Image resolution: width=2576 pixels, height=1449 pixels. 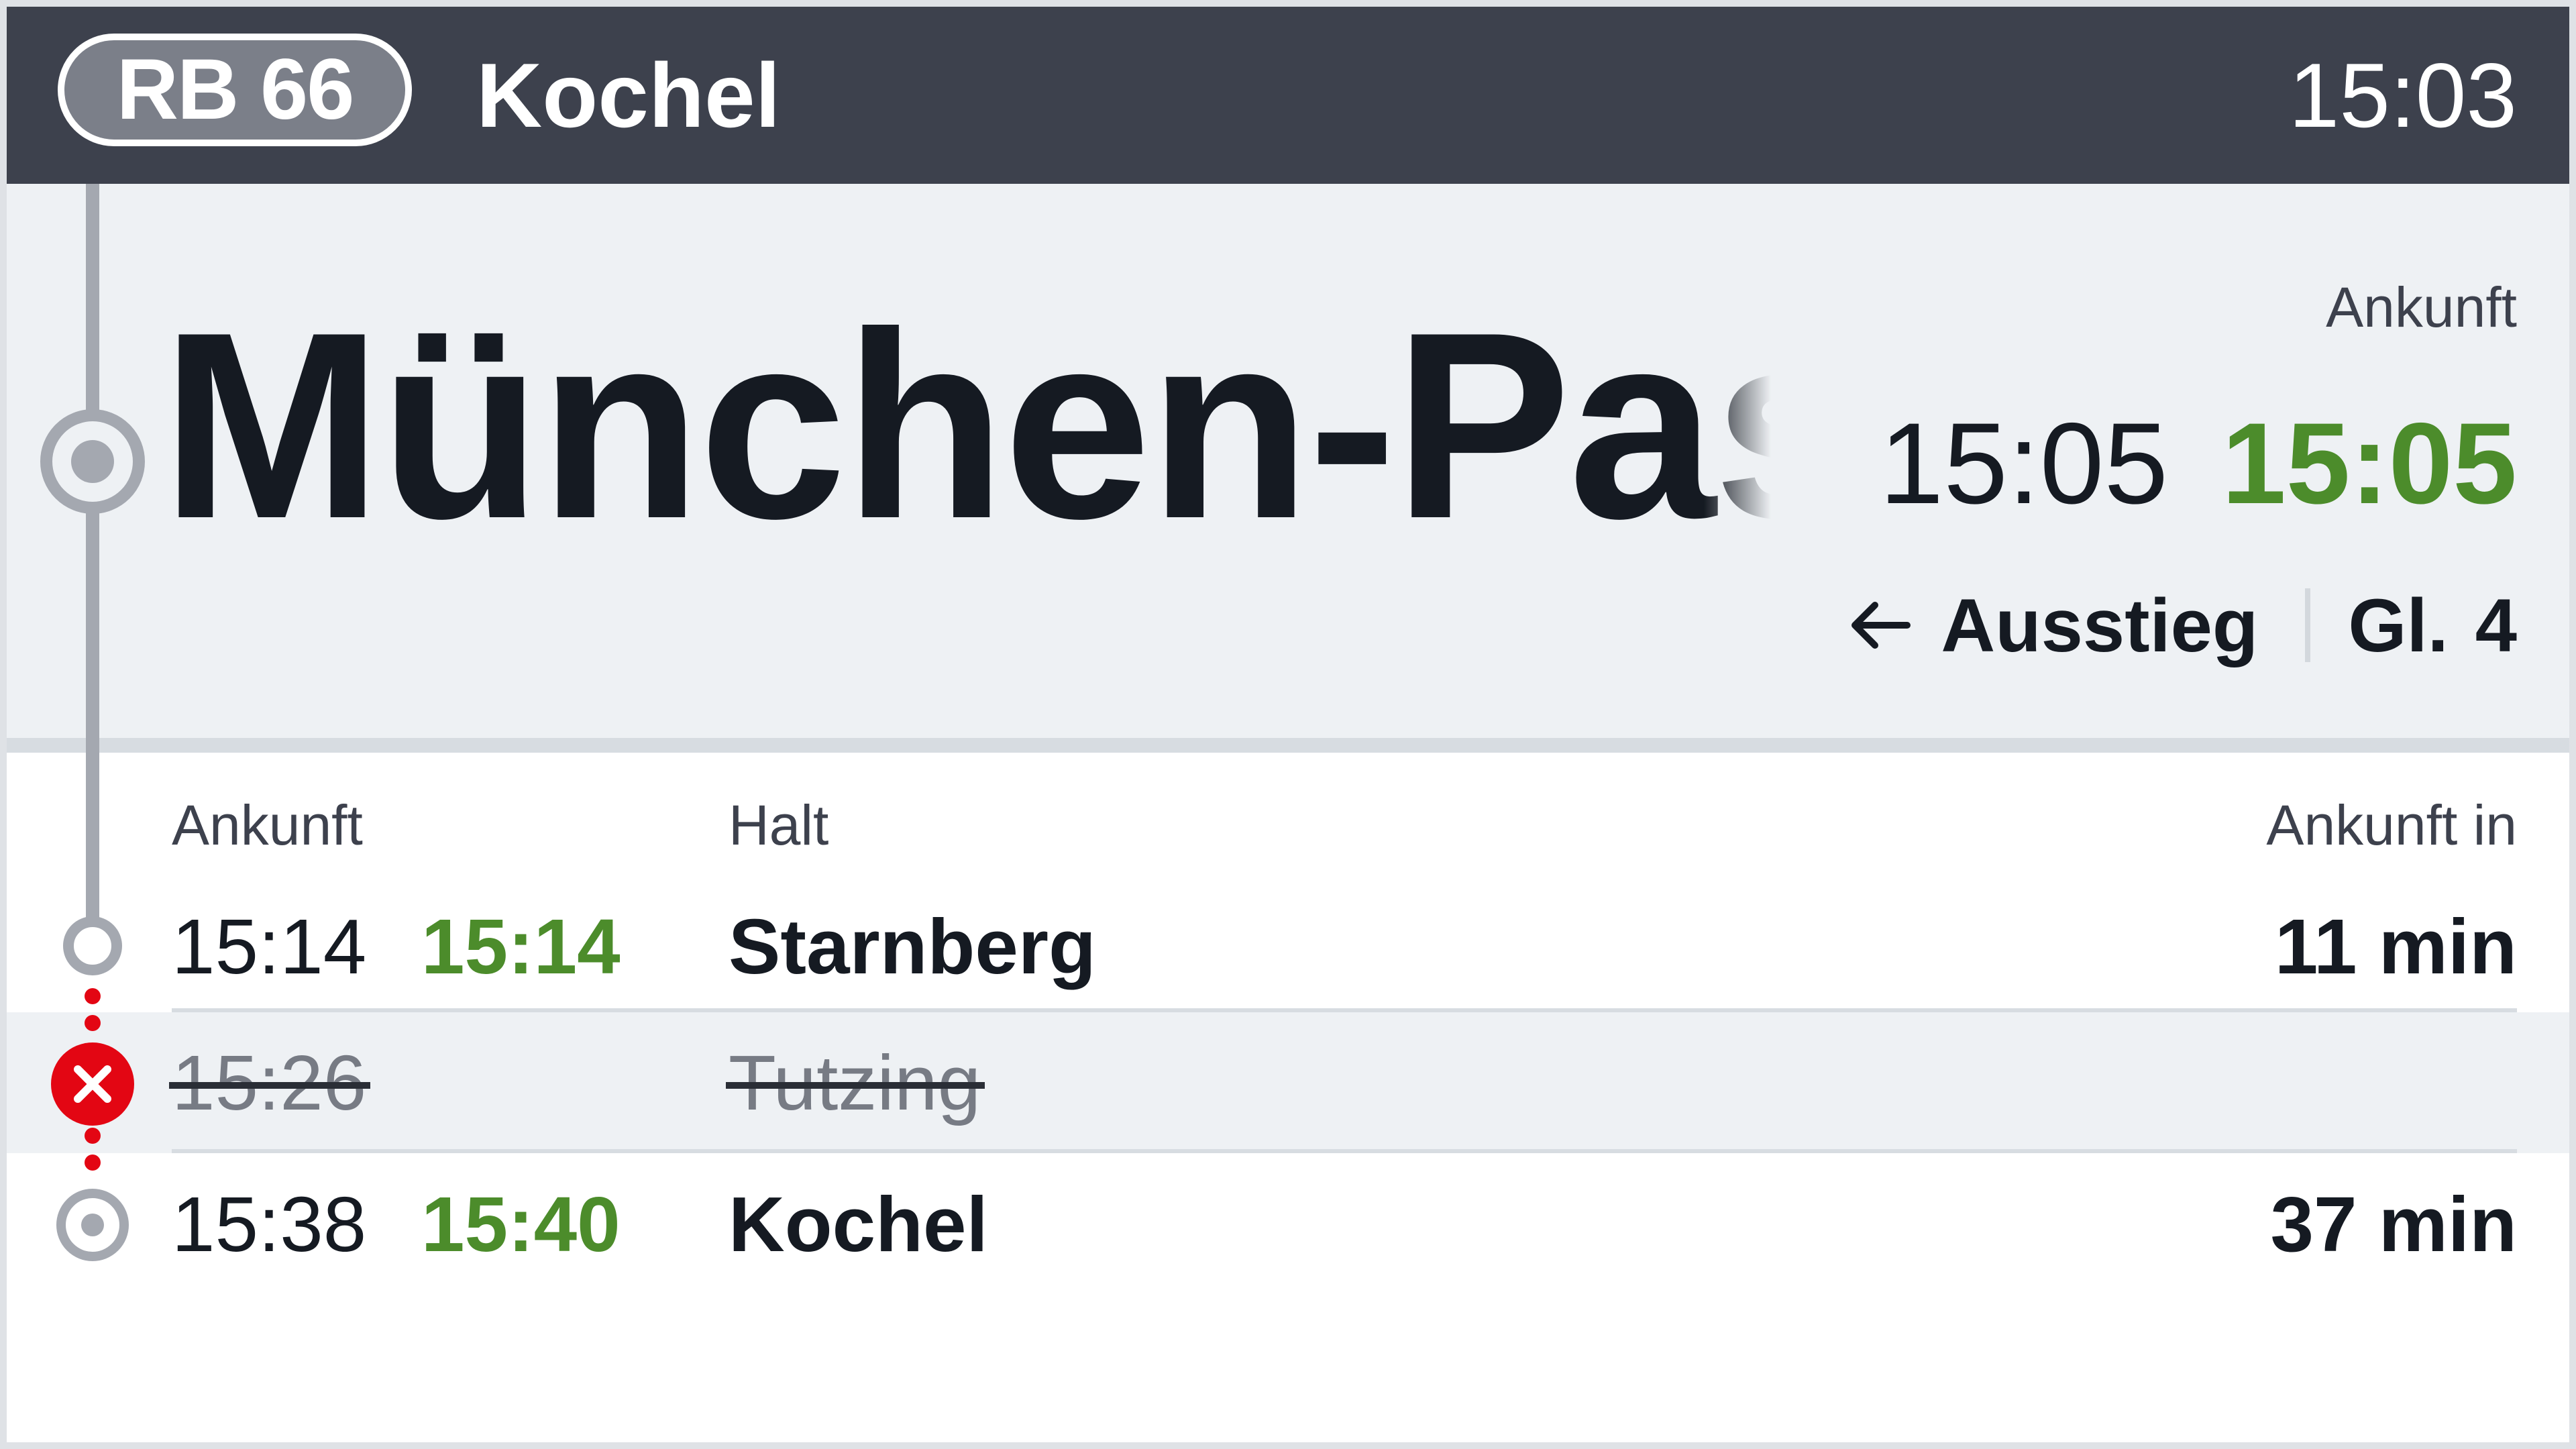 I want to click on header-bar: RB 66 Kochel 15:03, so click(x=1288, y=95).